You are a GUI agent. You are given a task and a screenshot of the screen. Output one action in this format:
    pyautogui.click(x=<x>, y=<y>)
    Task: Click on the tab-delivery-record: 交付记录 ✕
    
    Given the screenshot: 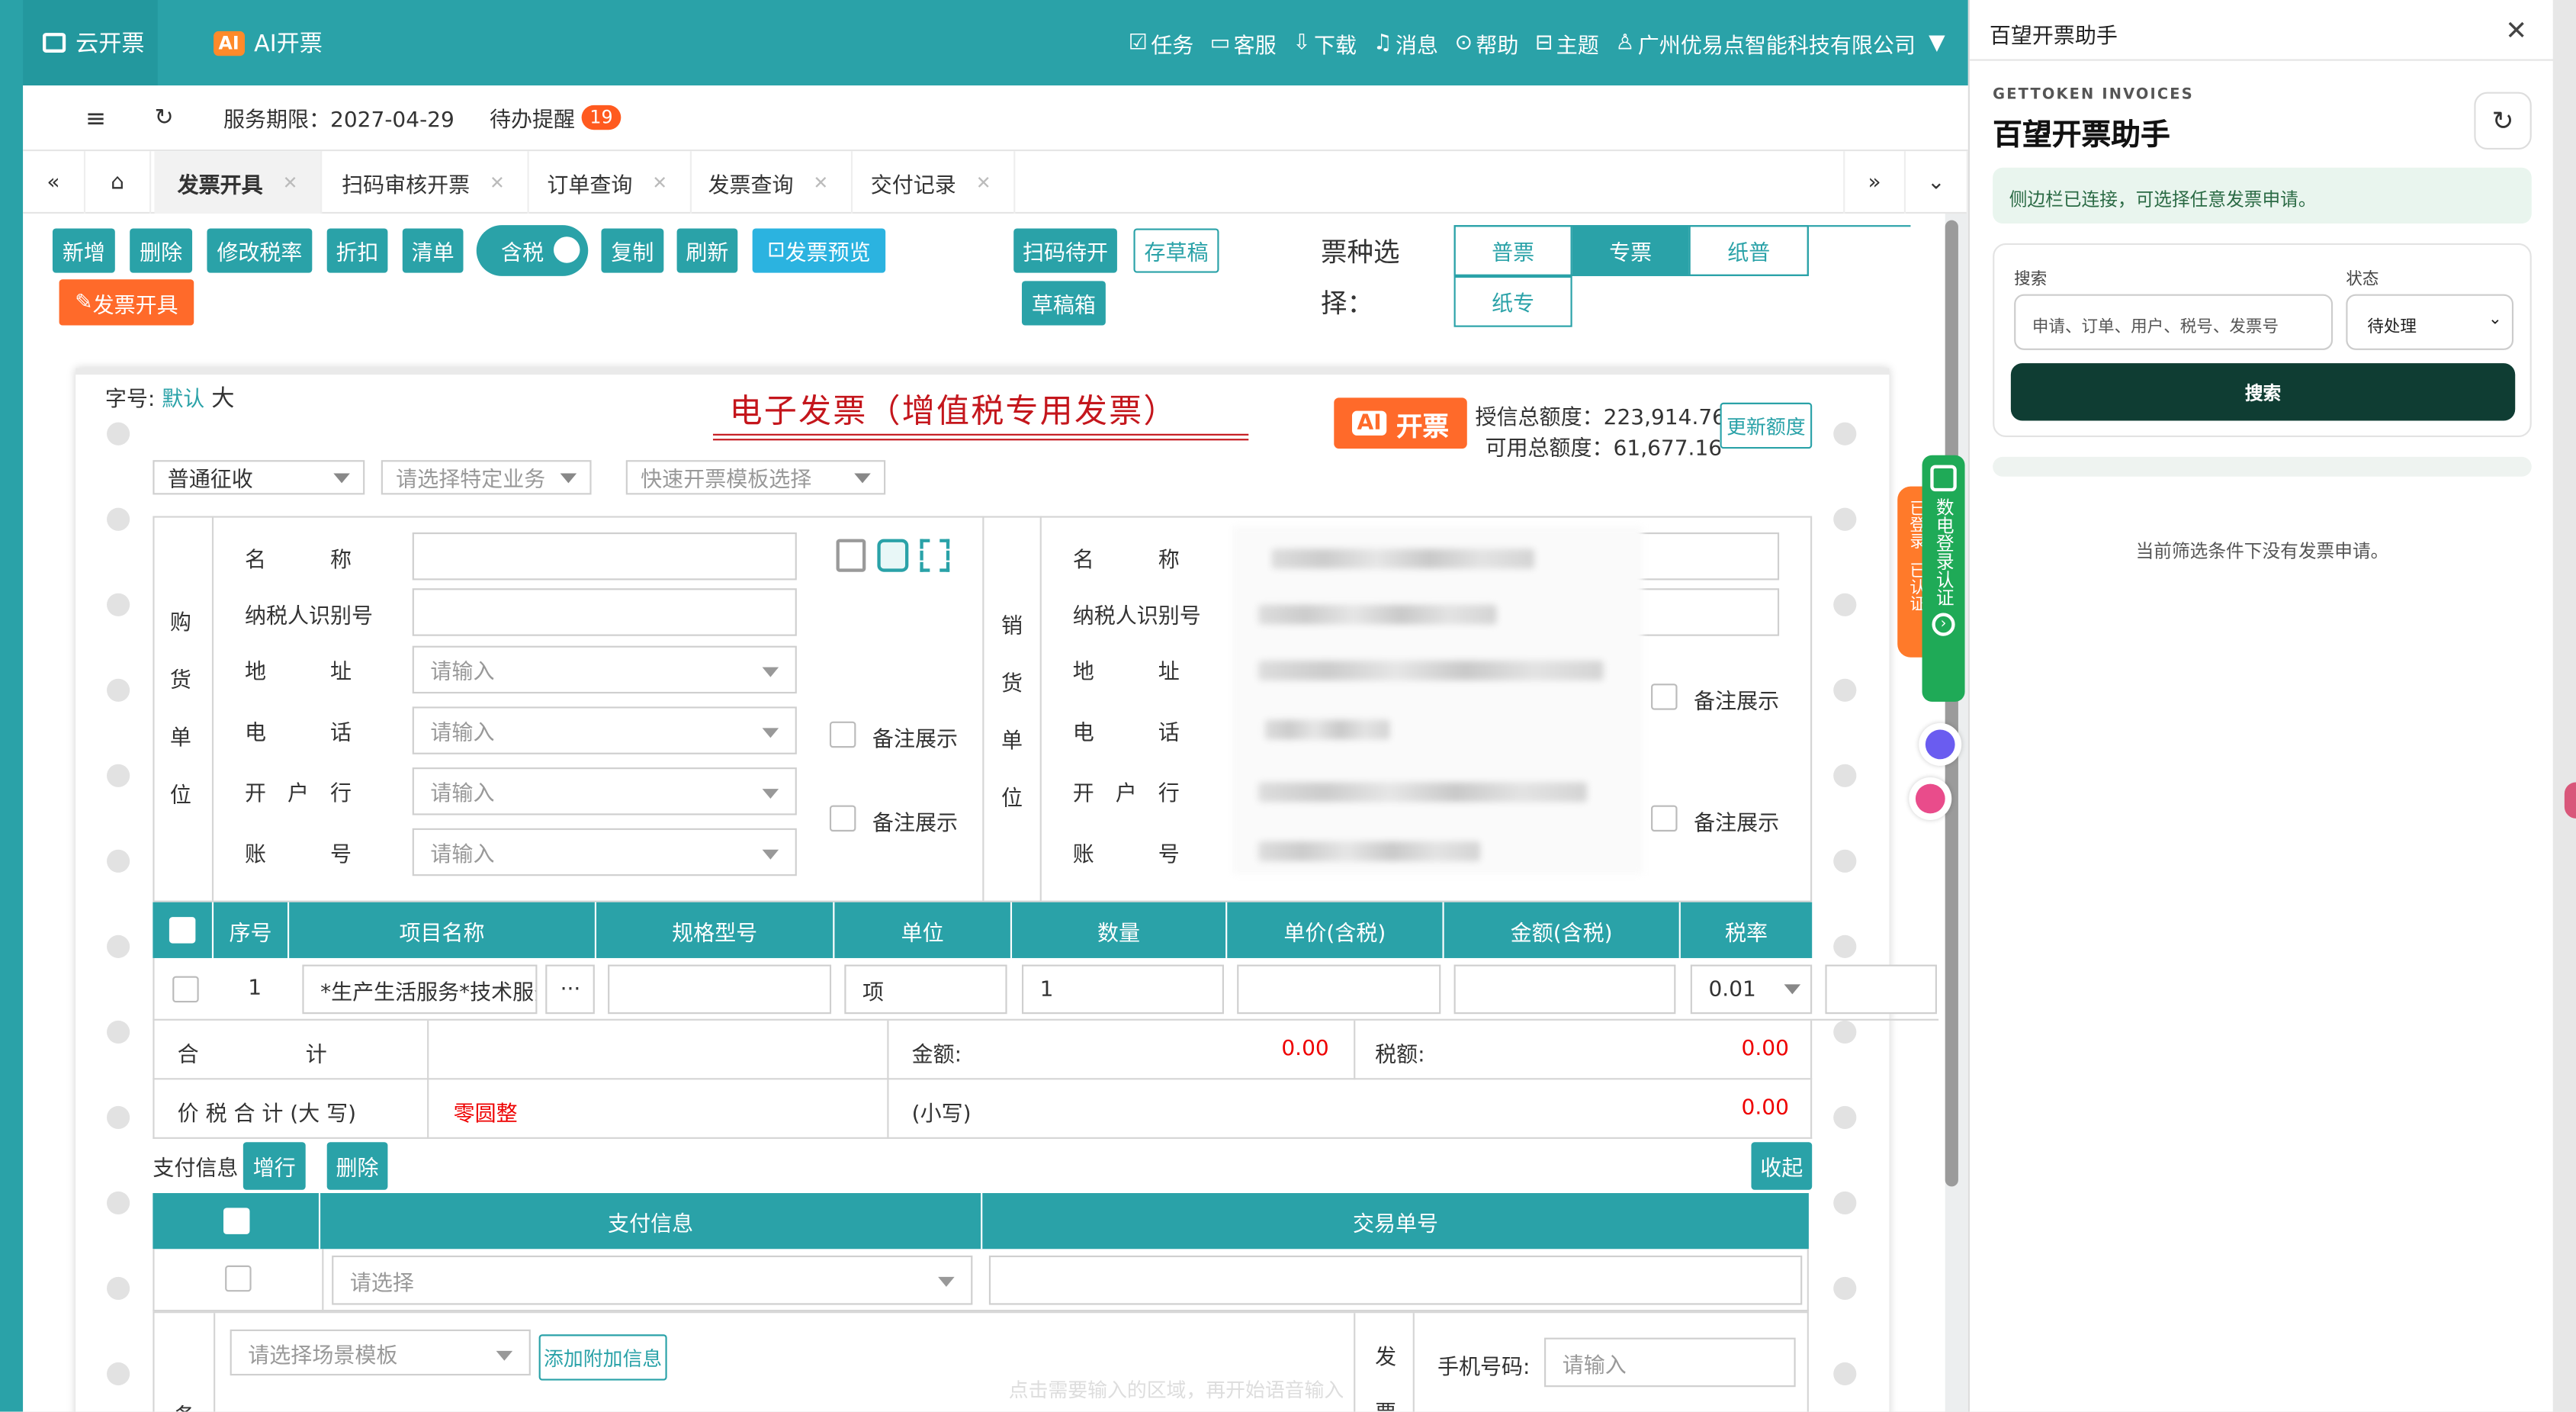 What is the action you would take?
    pyautogui.click(x=932, y=182)
    